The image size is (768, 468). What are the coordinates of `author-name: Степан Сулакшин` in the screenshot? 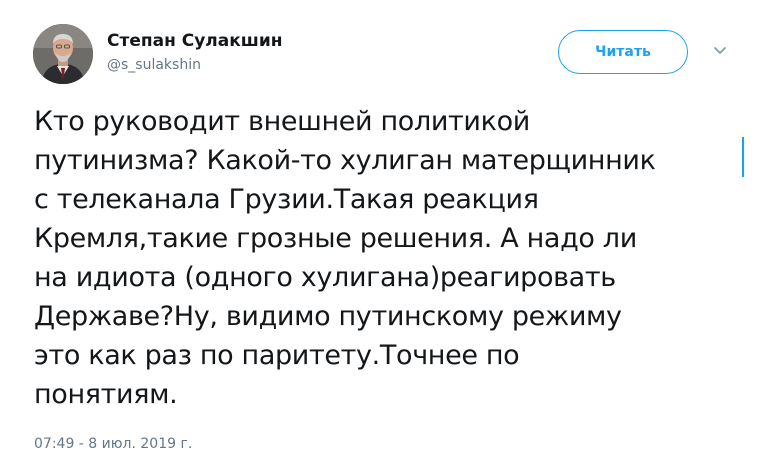 It's located at (194, 41).